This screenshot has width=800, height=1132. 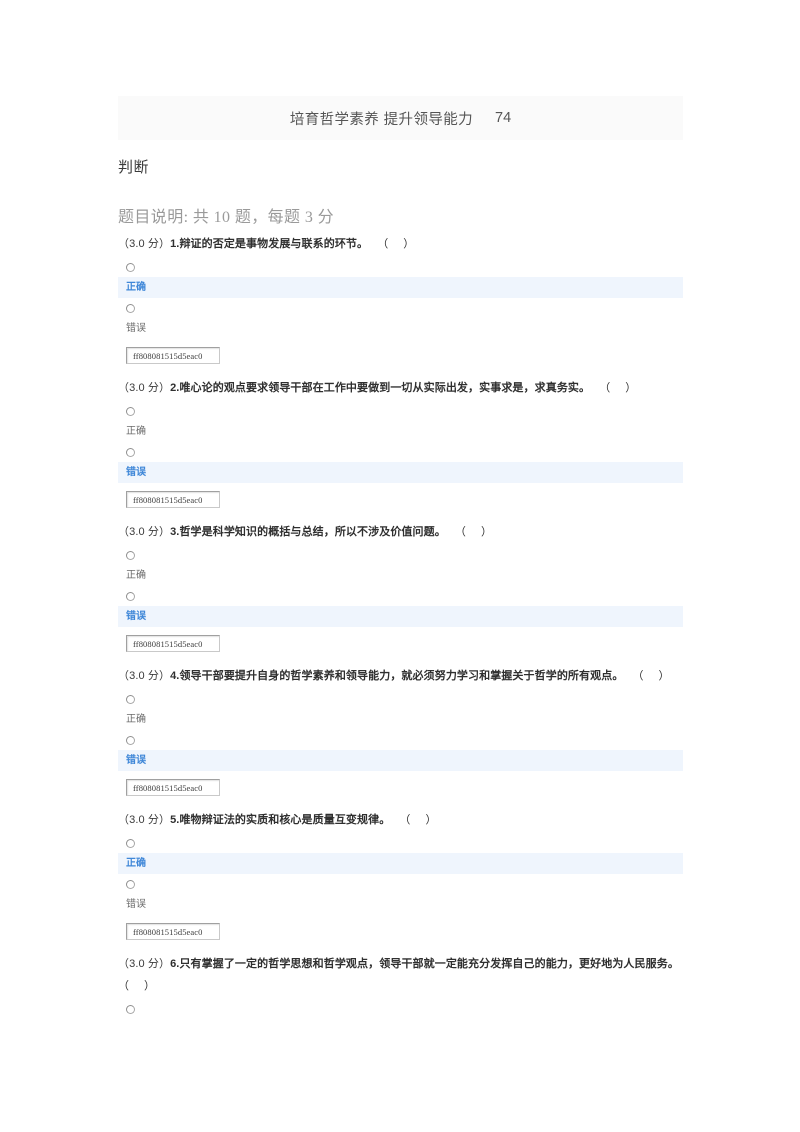 I want to click on question-stem: （3.0 分）1.辩证的否定是事物发展与联系的环节。 （ ）, so click(x=400, y=244).